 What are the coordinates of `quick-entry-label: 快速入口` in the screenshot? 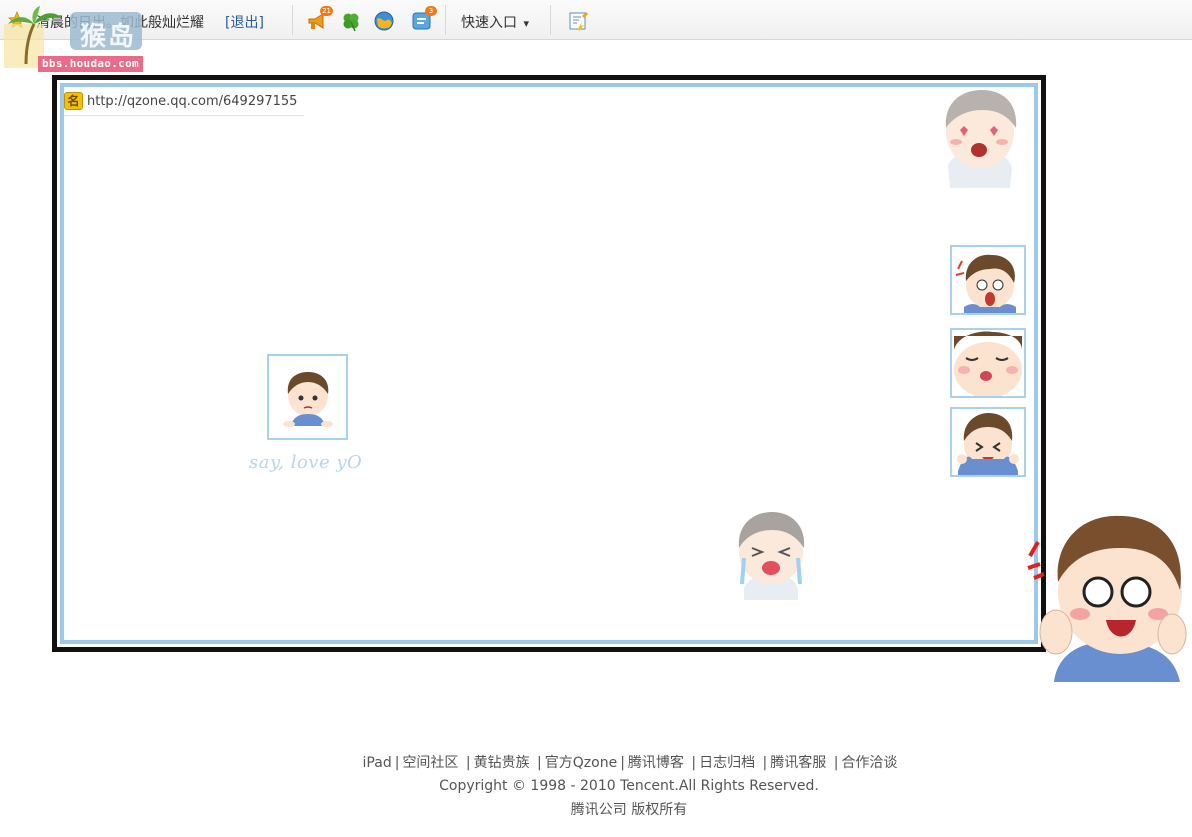 It's located at (489, 23).